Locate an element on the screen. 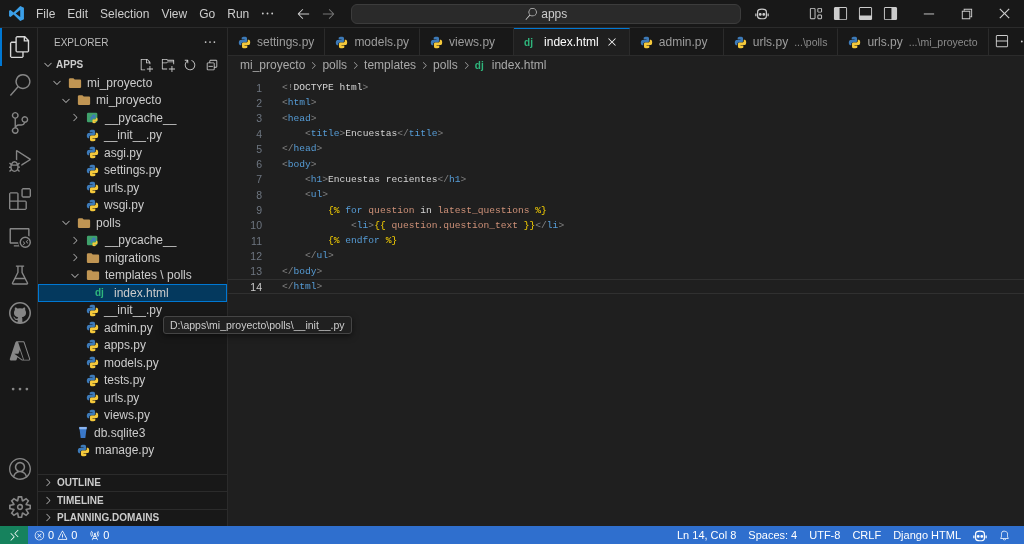  status-item: UTF-8 is located at coordinates (825, 535).